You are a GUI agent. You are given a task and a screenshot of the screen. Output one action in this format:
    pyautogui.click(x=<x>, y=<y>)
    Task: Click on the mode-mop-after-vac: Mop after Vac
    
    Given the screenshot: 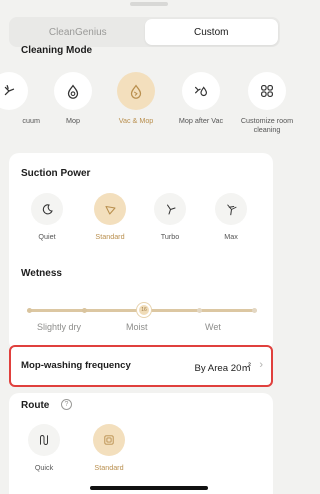 What is the action you would take?
    pyautogui.click(x=201, y=98)
    